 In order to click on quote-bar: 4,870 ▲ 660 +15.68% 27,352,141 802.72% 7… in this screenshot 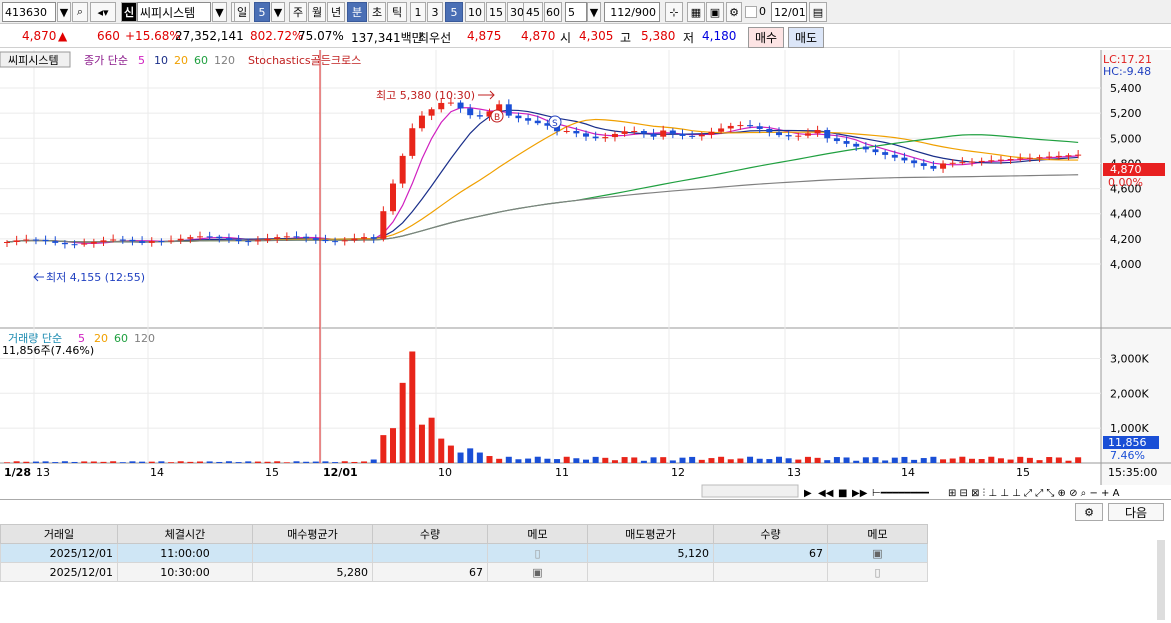, I will do `click(585, 37)`.